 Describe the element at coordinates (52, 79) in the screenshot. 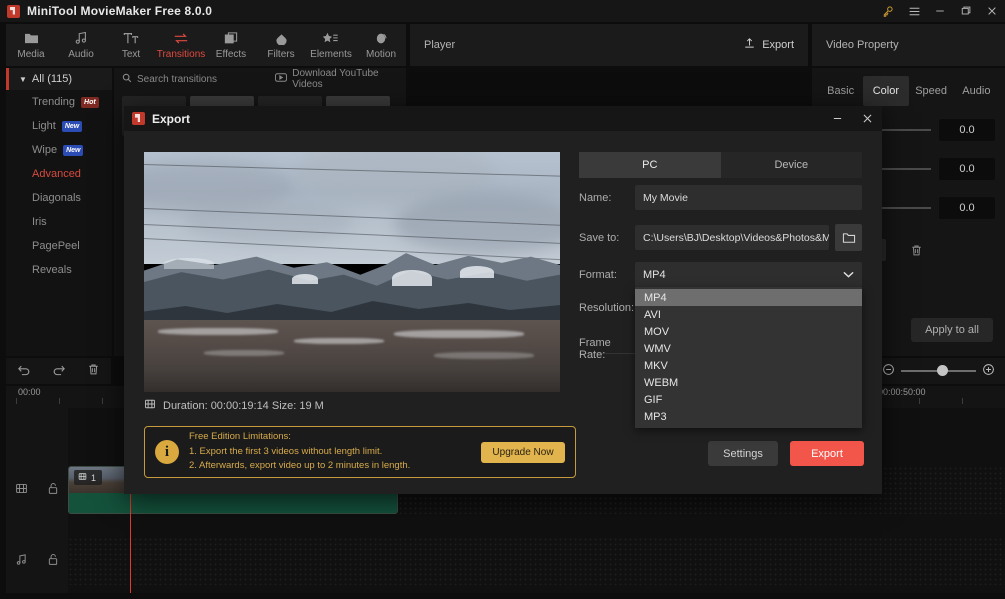

I see `sidebar-all-label: All (115)` at that location.